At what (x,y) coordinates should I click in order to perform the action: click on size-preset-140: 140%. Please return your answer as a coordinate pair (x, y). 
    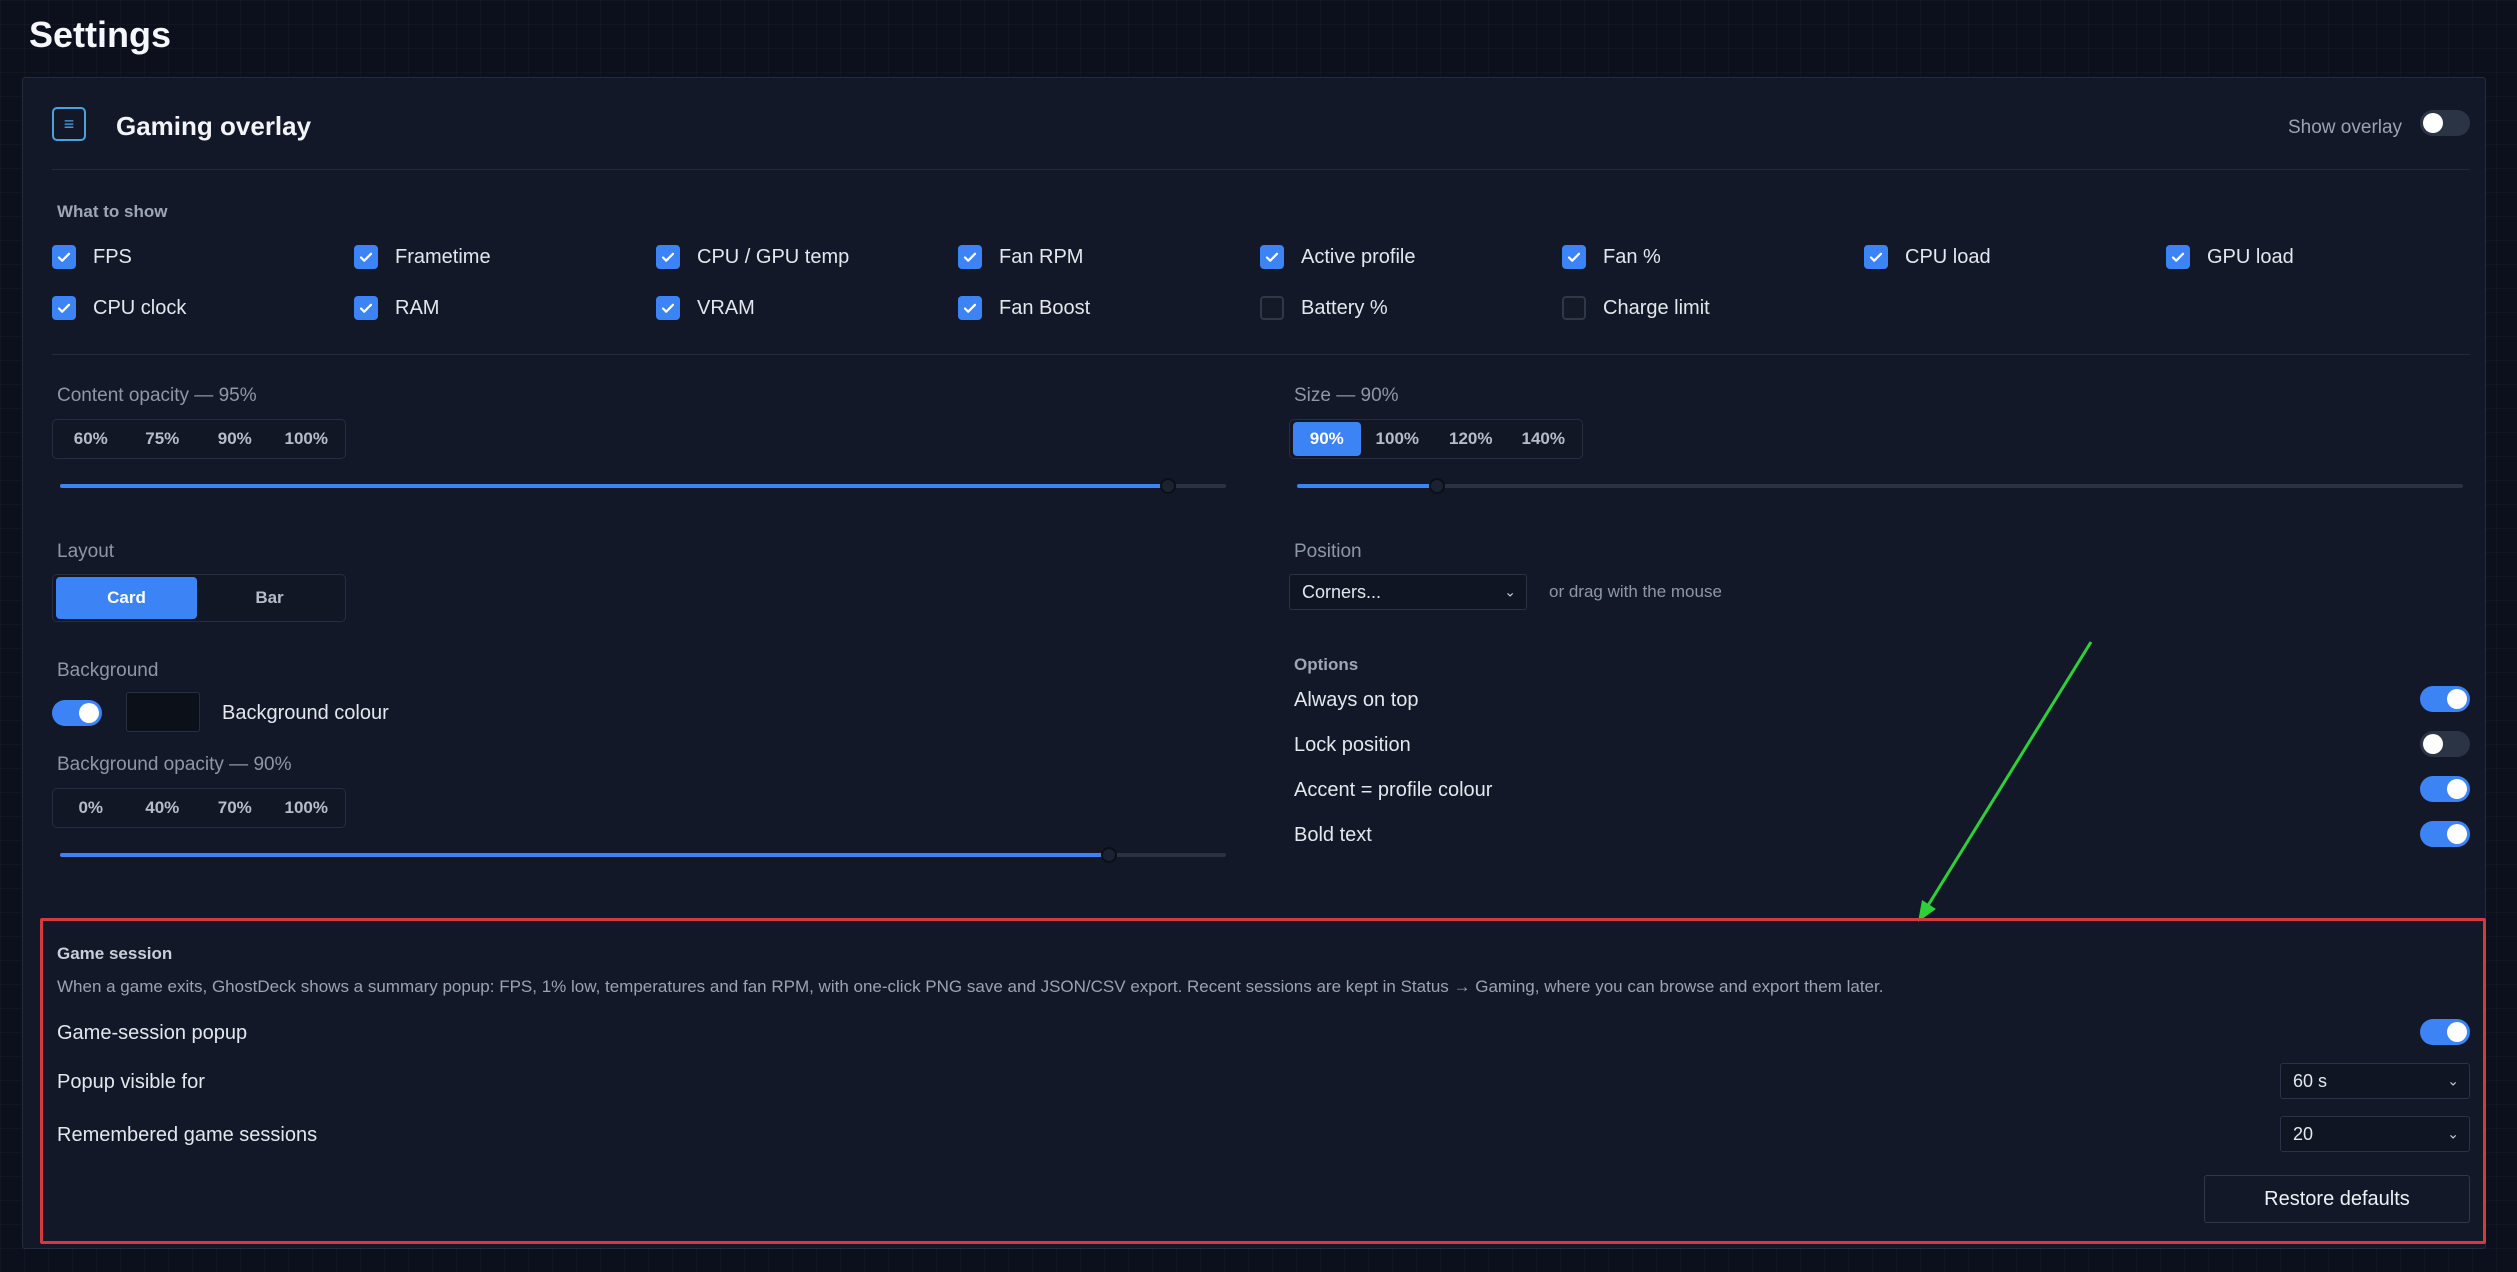
    Looking at the image, I should click on (1544, 439).